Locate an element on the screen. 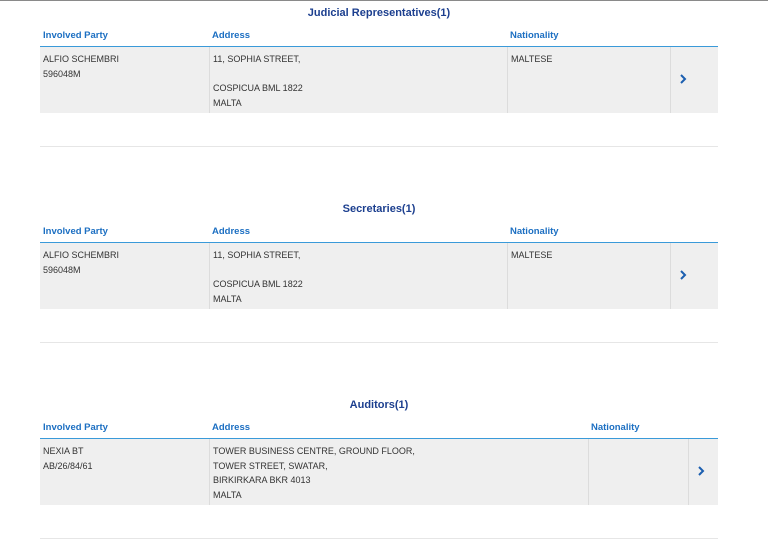 The height and width of the screenshot is (552, 768). party-id: AB/26/84/61 is located at coordinates (68, 465).